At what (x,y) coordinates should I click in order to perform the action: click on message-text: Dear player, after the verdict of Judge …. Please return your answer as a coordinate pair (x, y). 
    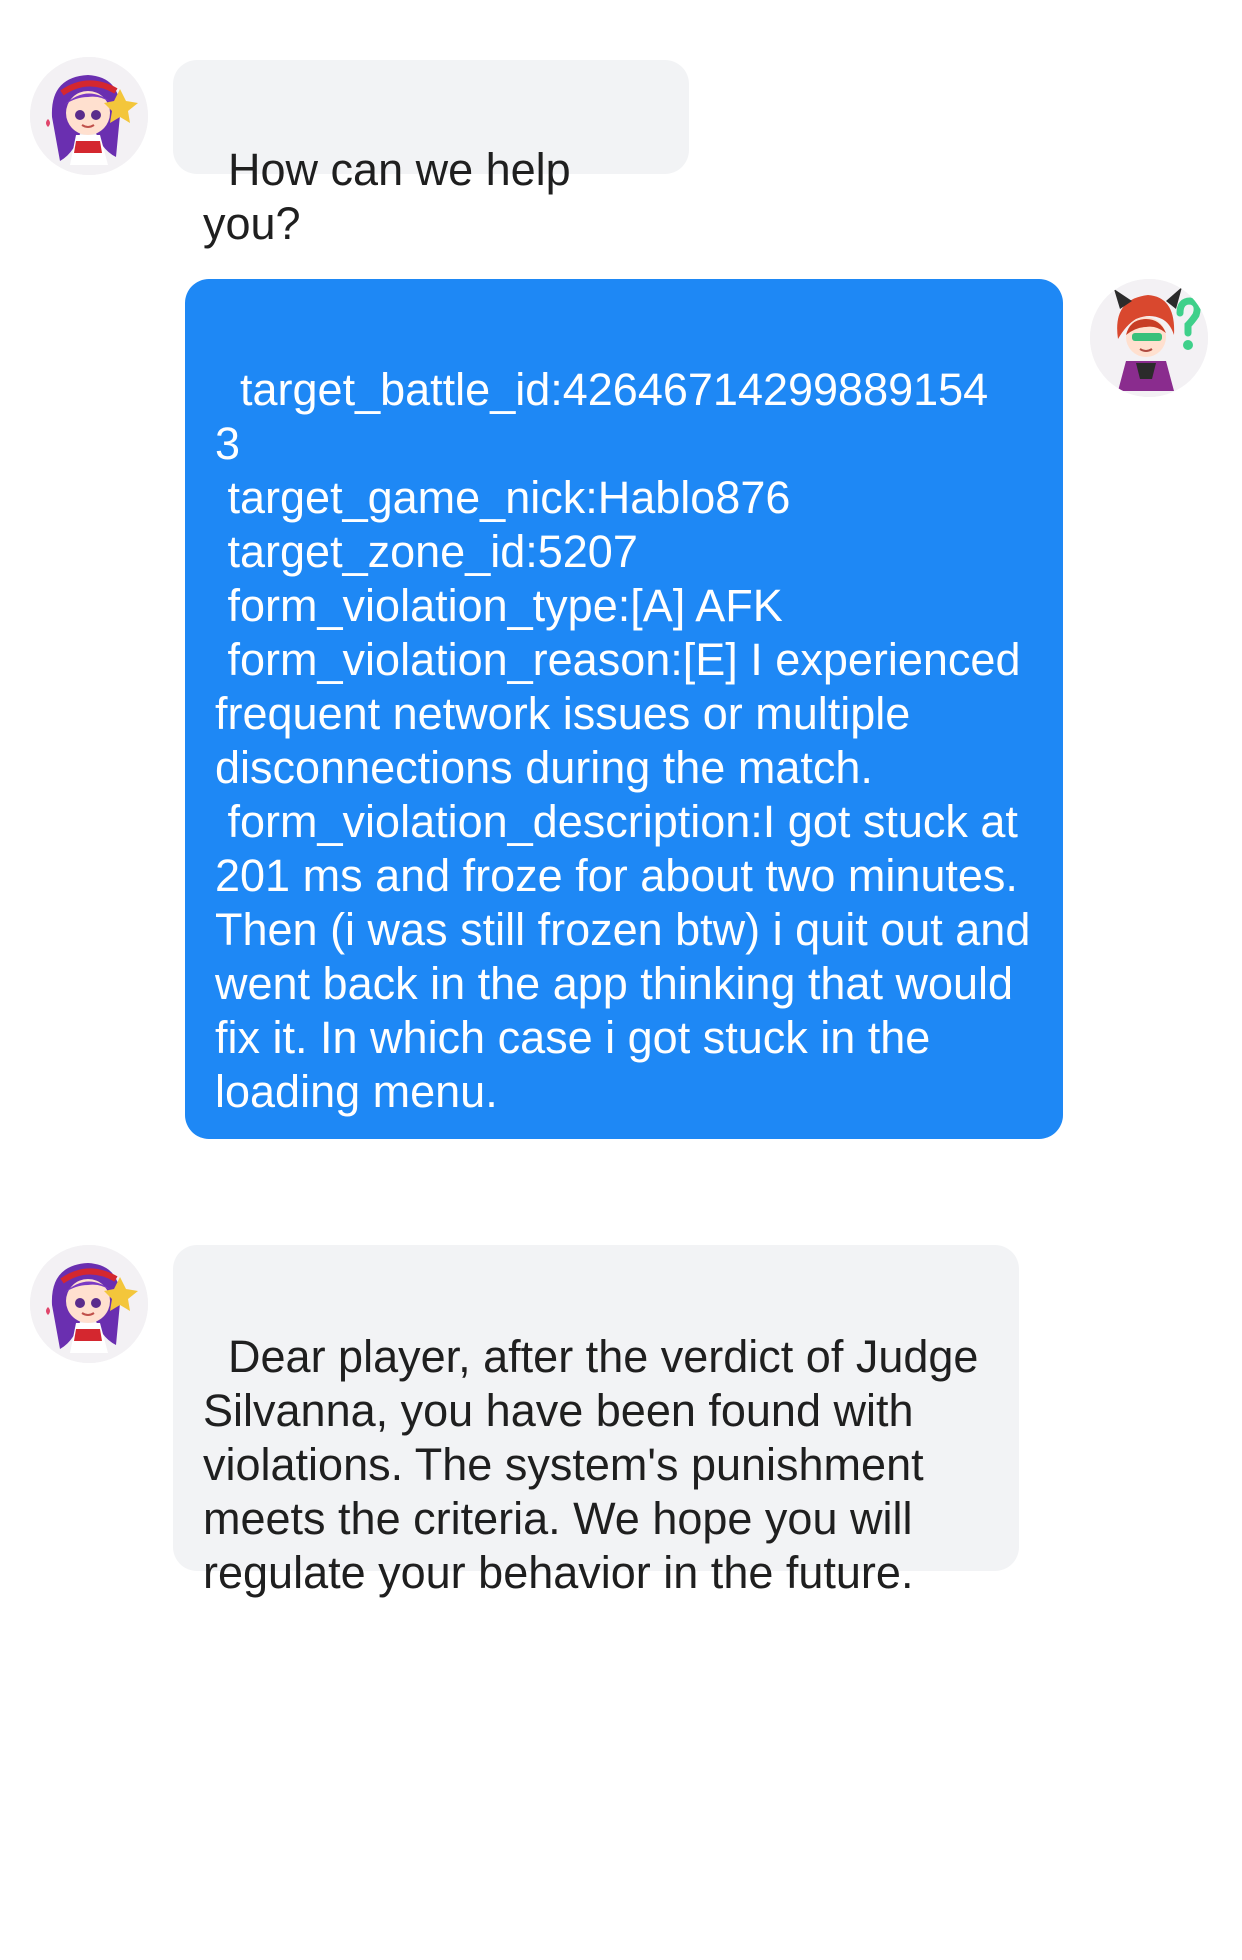
    Looking at the image, I should click on (597, 1464).